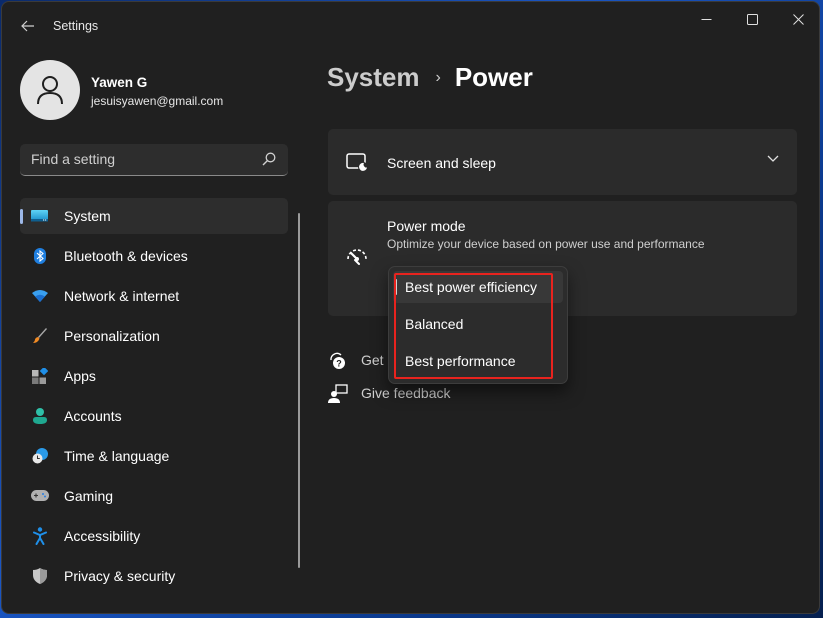 Image resolution: width=823 pixels, height=618 pixels. Describe the element at coordinates (773, 159) in the screenshot. I see `chevron-down-icon` at that location.